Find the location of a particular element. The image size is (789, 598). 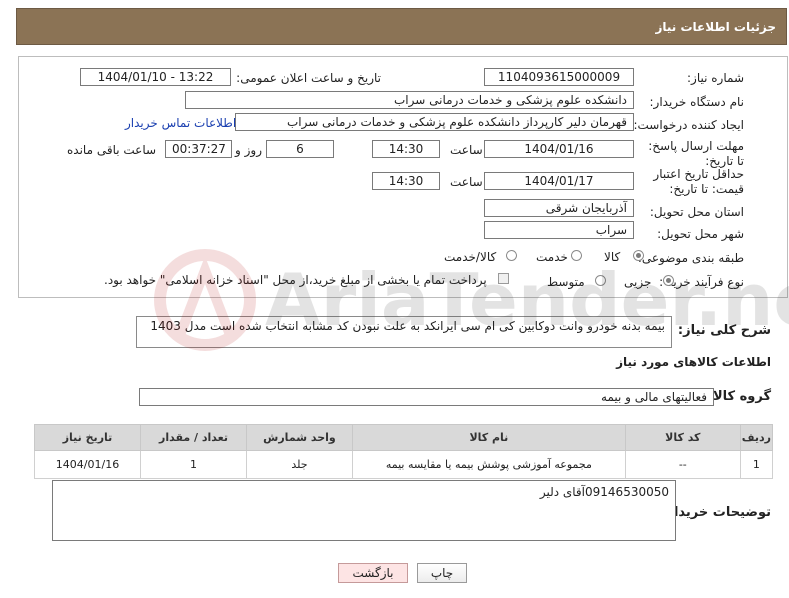

purchase-minor-radio is located at coordinates (668, 280).